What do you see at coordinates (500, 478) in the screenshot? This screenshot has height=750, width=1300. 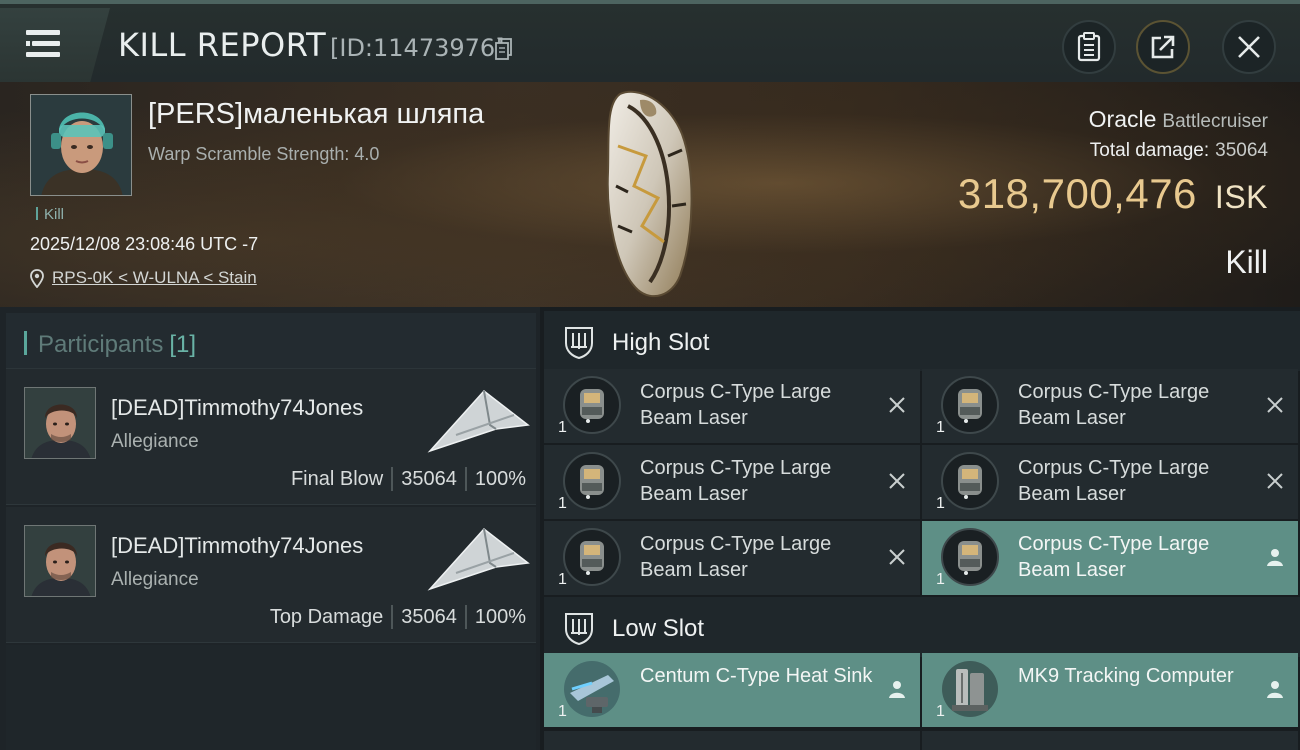 I see `participant-percent: 100%` at bounding box center [500, 478].